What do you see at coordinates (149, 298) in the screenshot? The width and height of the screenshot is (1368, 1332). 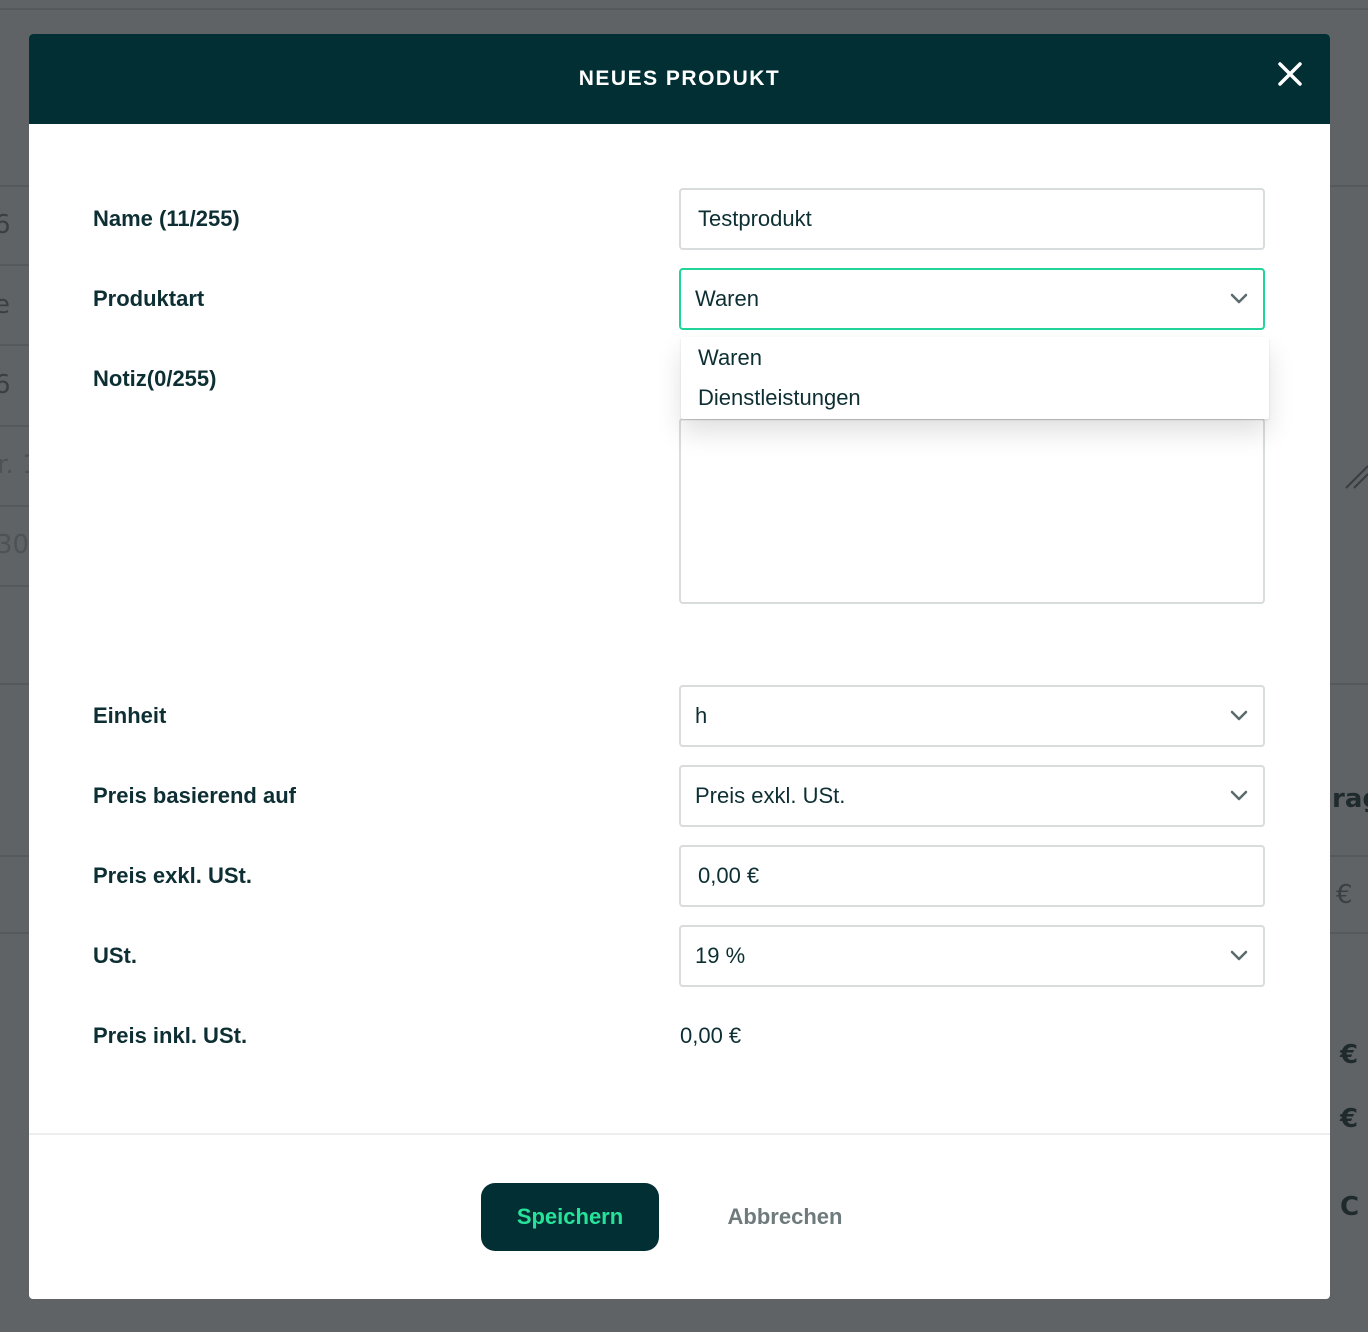 I see `produktart-label: Produktart` at bounding box center [149, 298].